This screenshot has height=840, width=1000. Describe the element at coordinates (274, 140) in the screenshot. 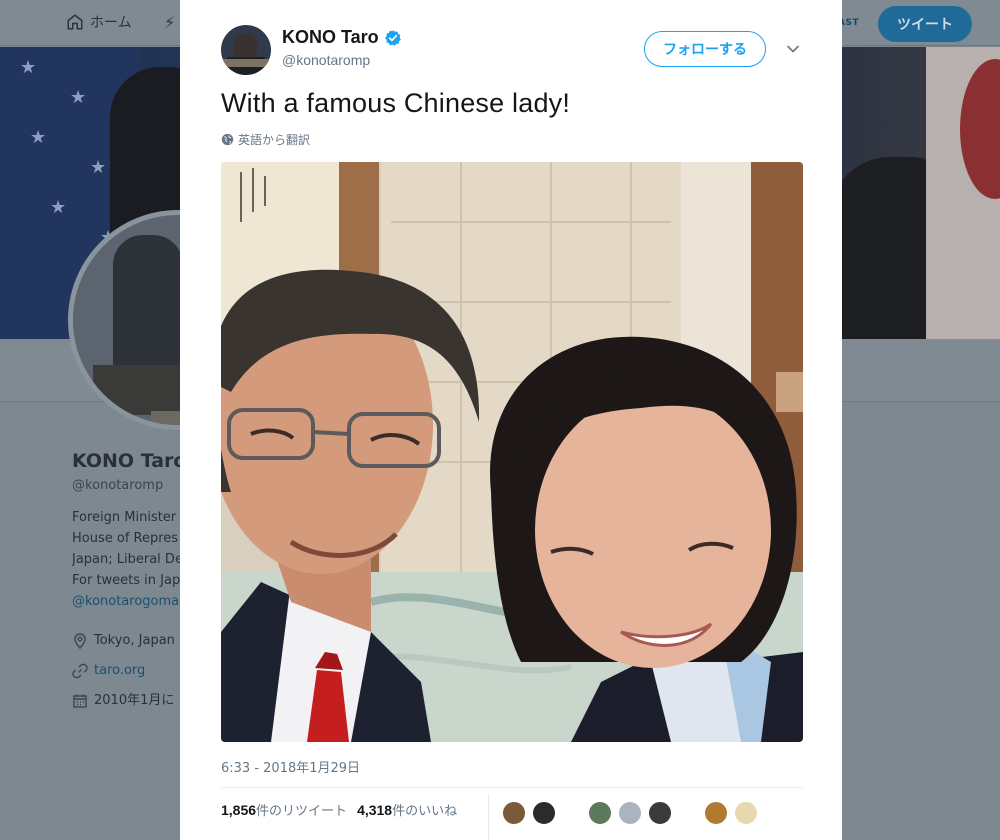

I see `translate-label: 英語から翻訳` at that location.